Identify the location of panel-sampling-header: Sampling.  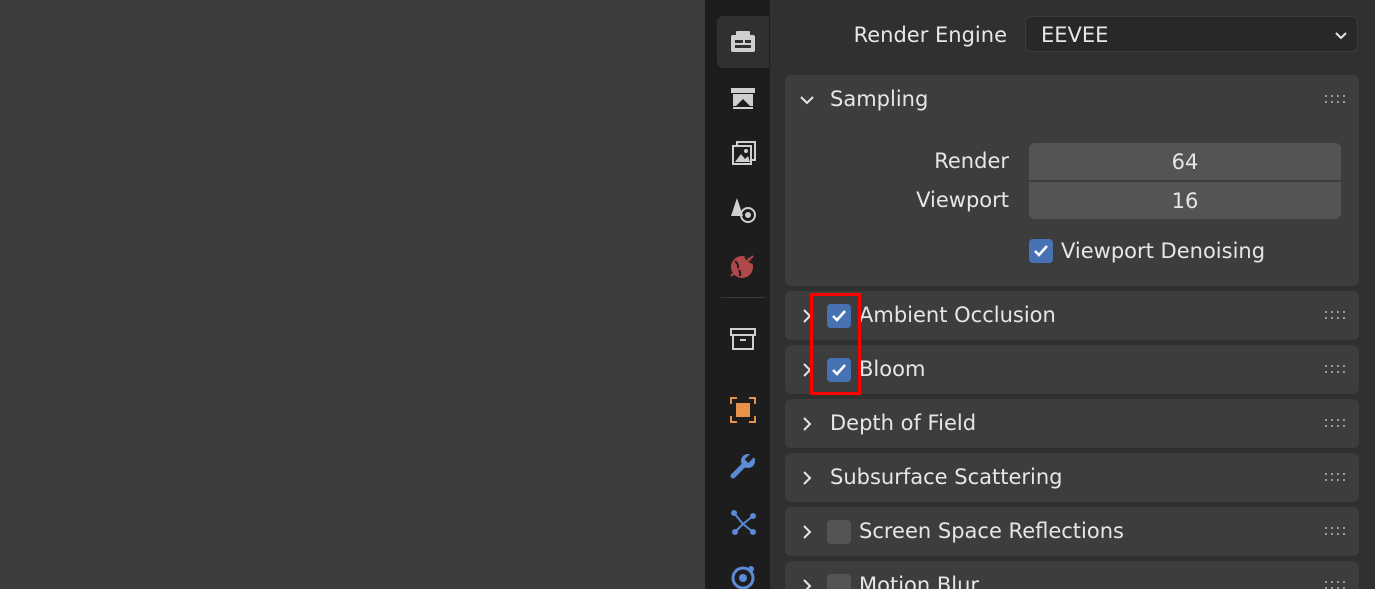
(1072, 100).